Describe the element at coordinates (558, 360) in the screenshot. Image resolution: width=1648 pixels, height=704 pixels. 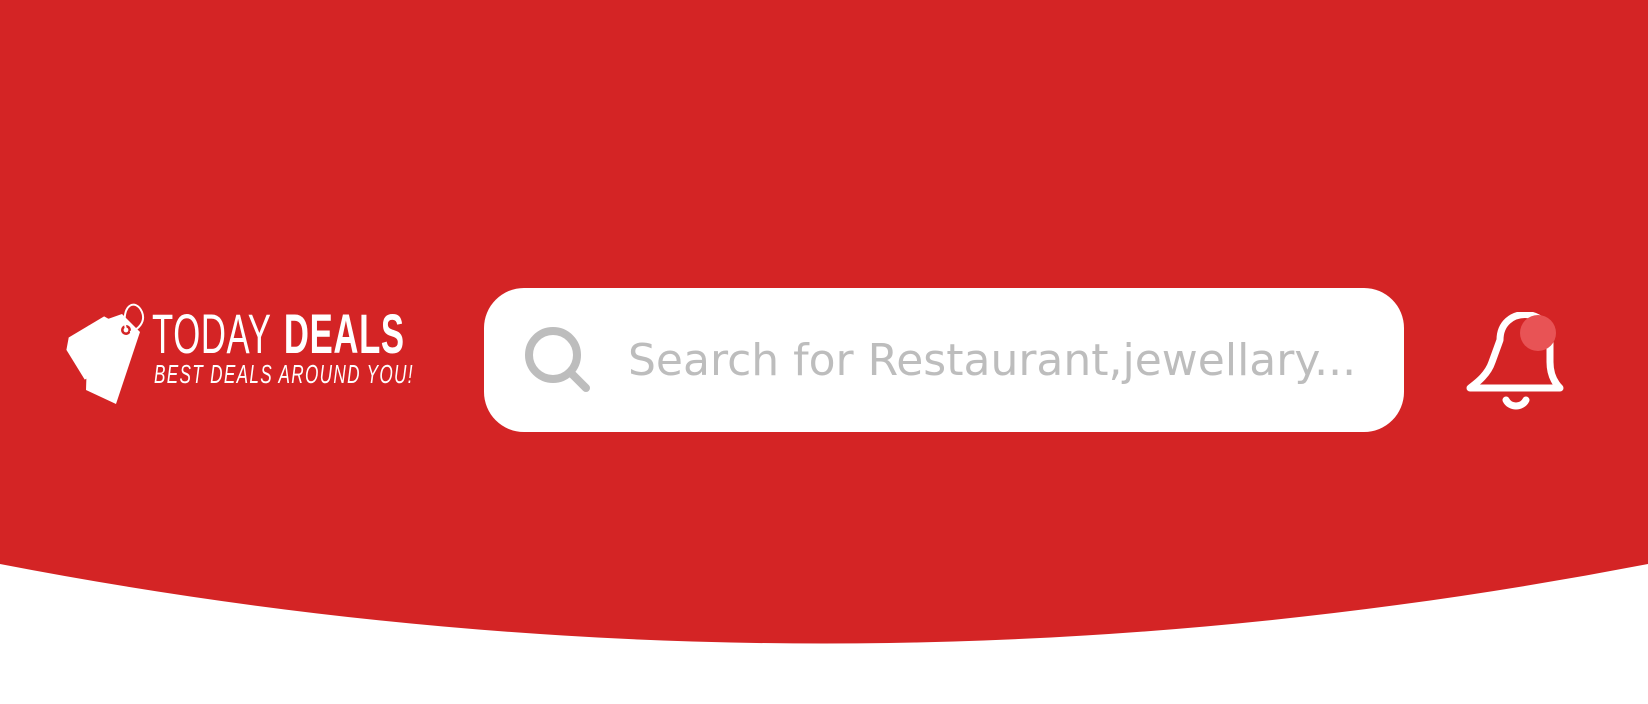
I see `search-icon` at that location.